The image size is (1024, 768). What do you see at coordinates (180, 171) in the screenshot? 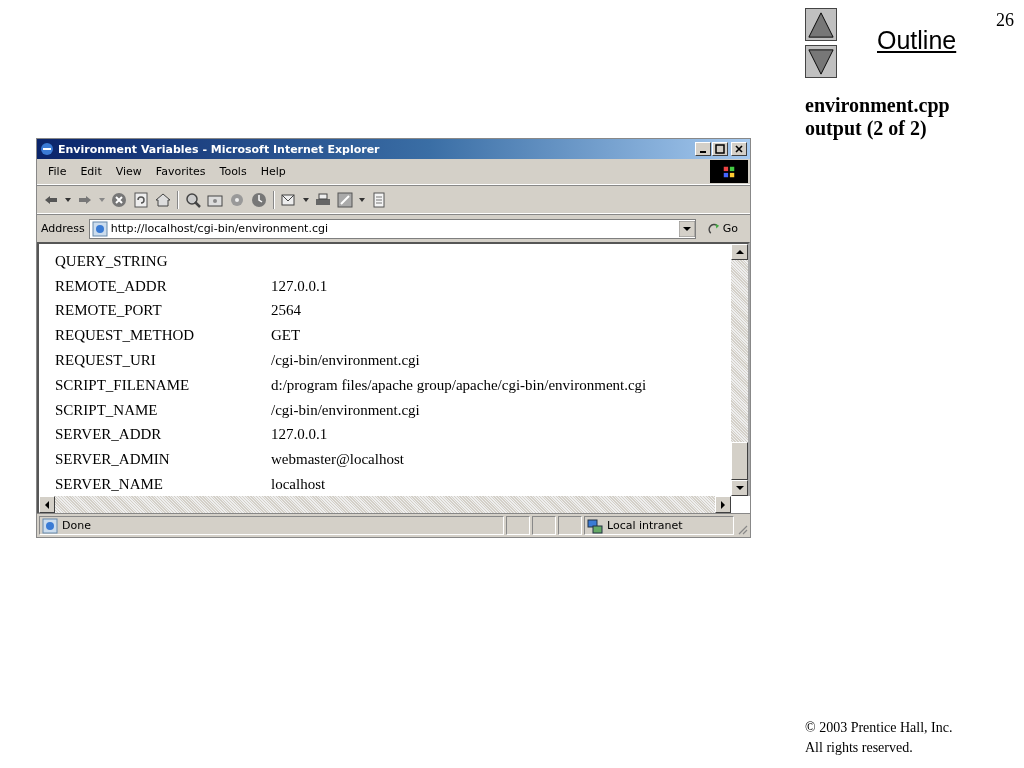
I see `menu-item: Favorites` at bounding box center [180, 171].